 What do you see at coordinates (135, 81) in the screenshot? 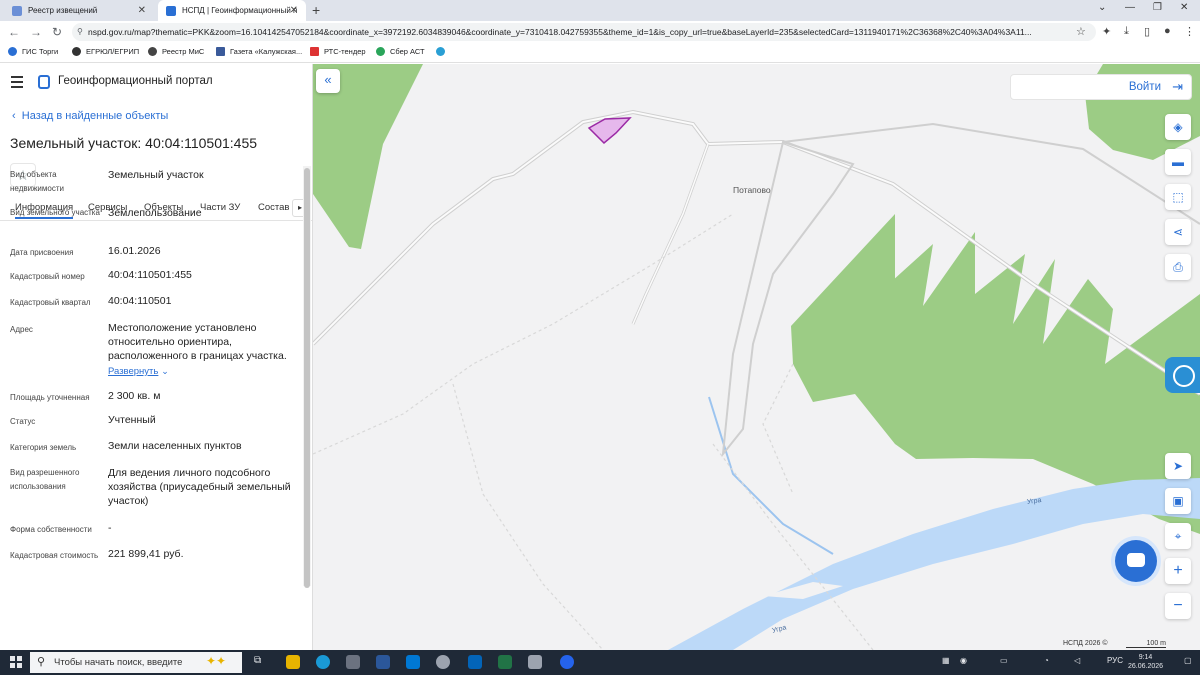
I see `portal-title: Геоинформационный портал` at bounding box center [135, 81].